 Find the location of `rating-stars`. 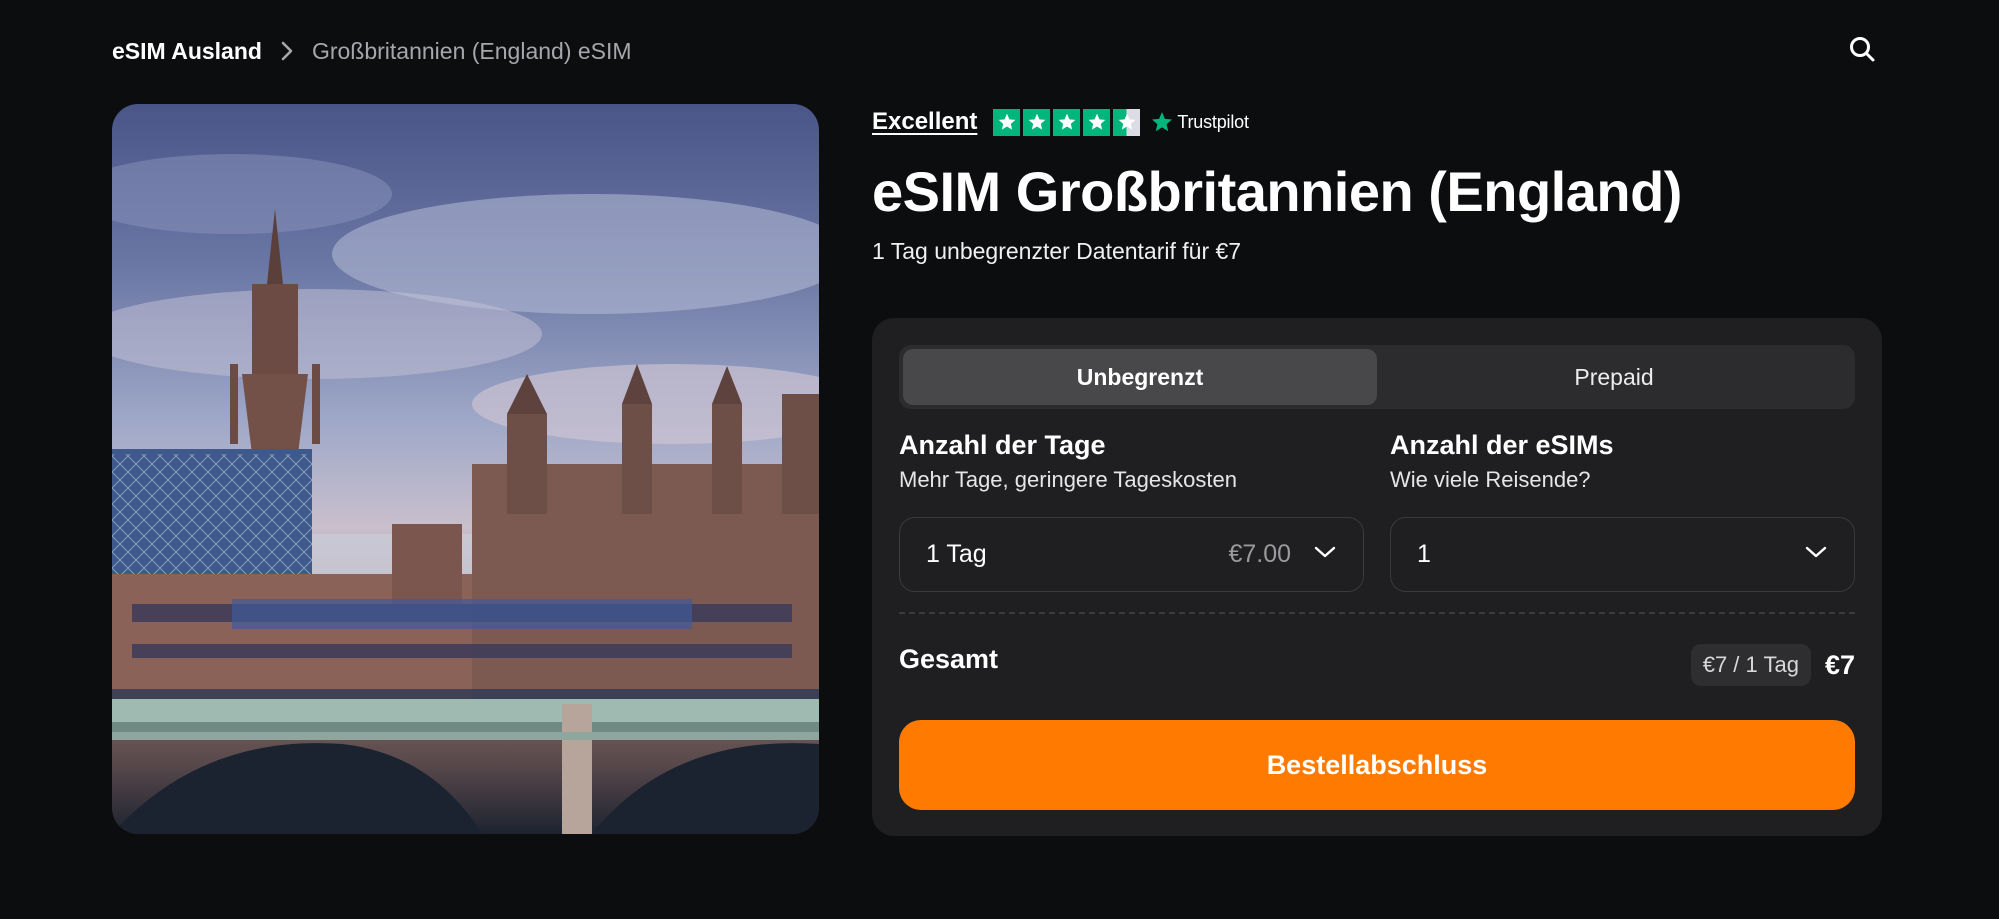

rating-stars is located at coordinates (1067, 122).